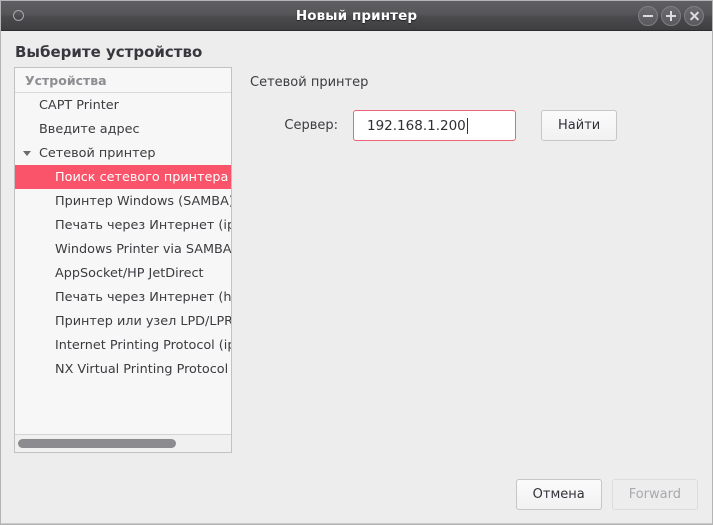  I want to click on window-controls, so click(671, 16).